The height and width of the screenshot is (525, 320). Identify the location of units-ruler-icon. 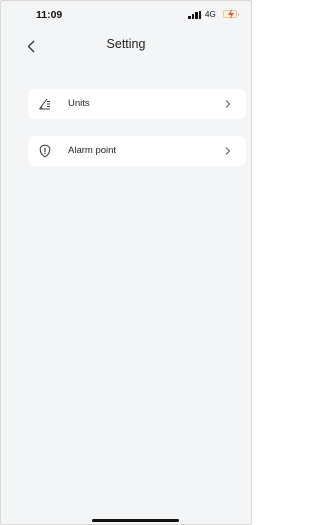
(44, 104).